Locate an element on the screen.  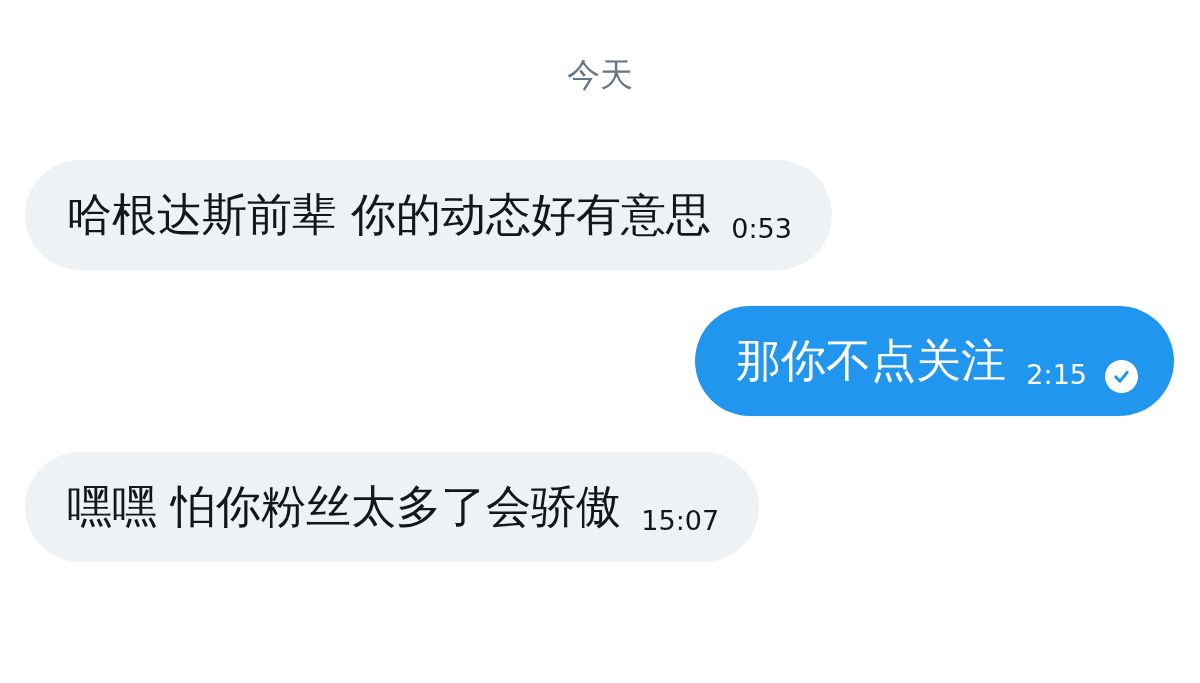
message-time: 2:15 is located at coordinates (1056, 375).